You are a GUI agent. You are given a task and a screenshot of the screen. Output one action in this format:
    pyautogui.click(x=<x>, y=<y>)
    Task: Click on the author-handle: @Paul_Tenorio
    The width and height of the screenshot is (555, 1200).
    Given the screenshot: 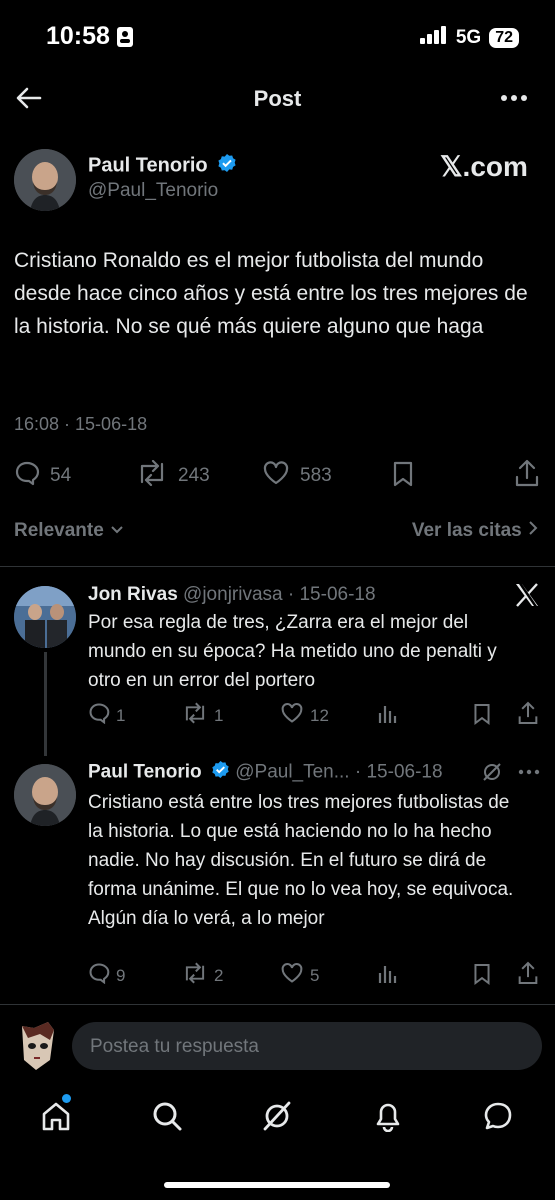 What is the action you would take?
    pyautogui.click(x=153, y=191)
    